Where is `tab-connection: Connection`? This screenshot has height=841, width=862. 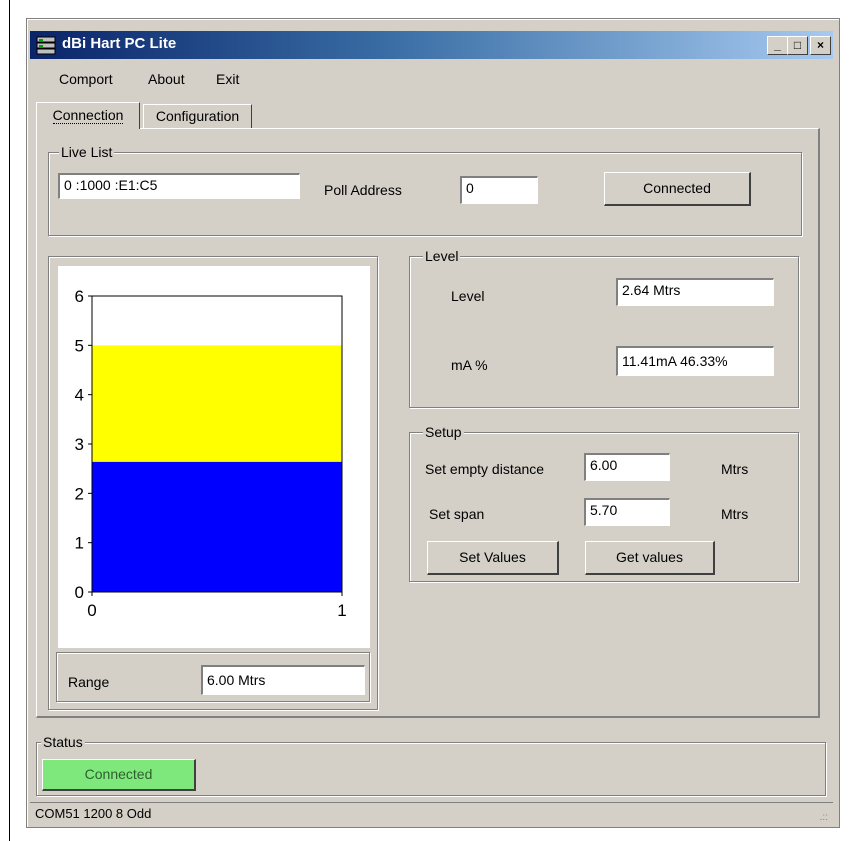 tab-connection: Connection is located at coordinates (88, 115).